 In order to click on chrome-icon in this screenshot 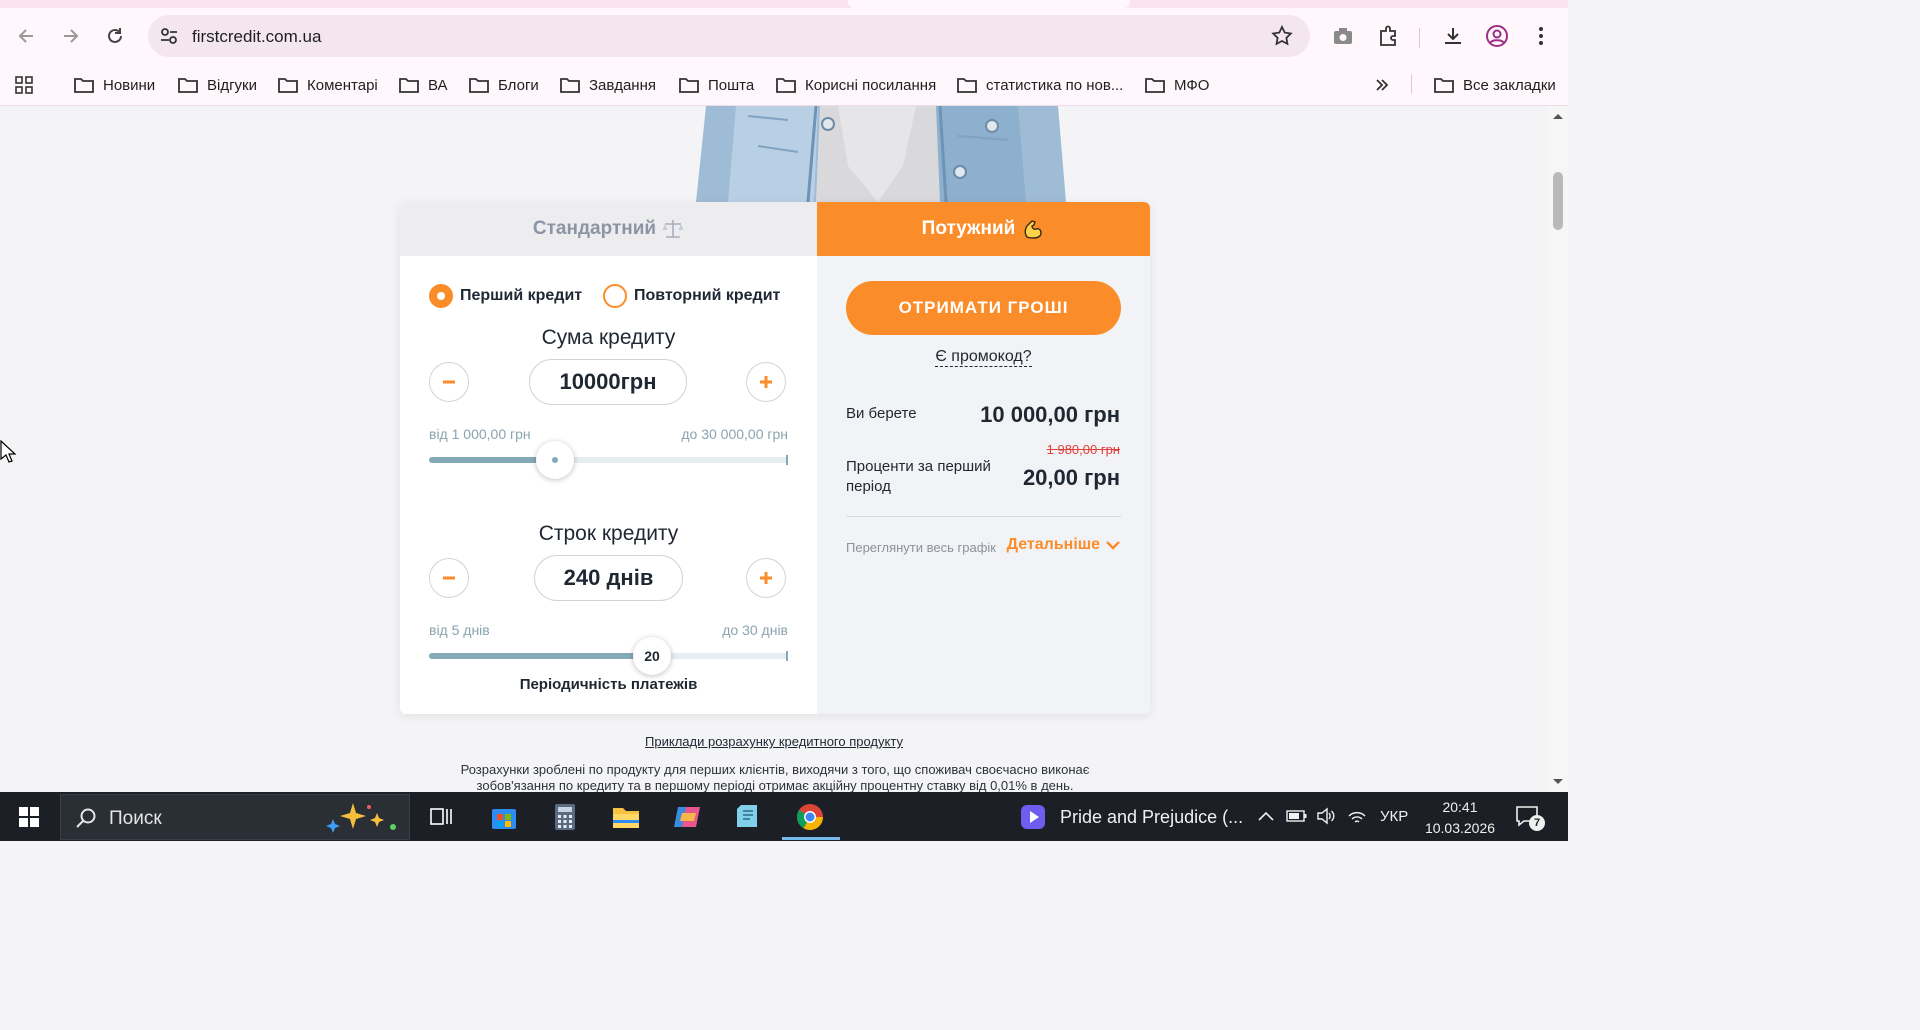, I will do `click(810, 817)`.